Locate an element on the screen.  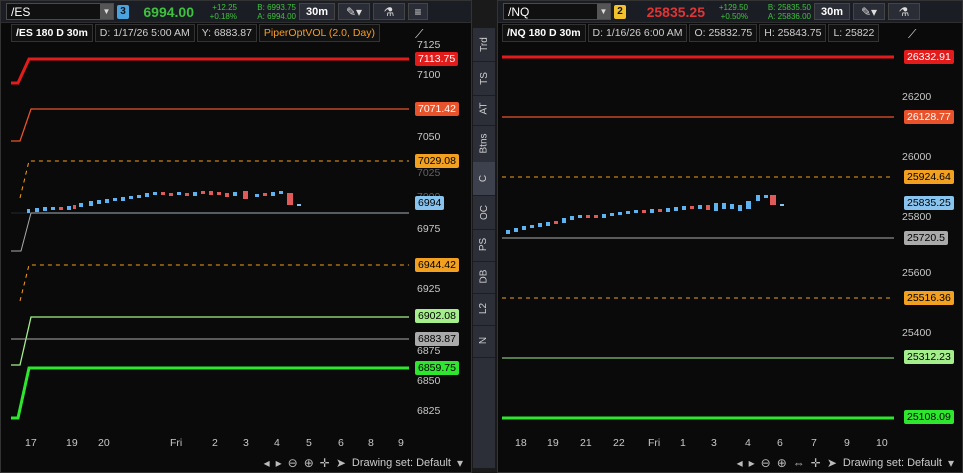
x-axis-label: 7 is located at coordinates (814, 443).